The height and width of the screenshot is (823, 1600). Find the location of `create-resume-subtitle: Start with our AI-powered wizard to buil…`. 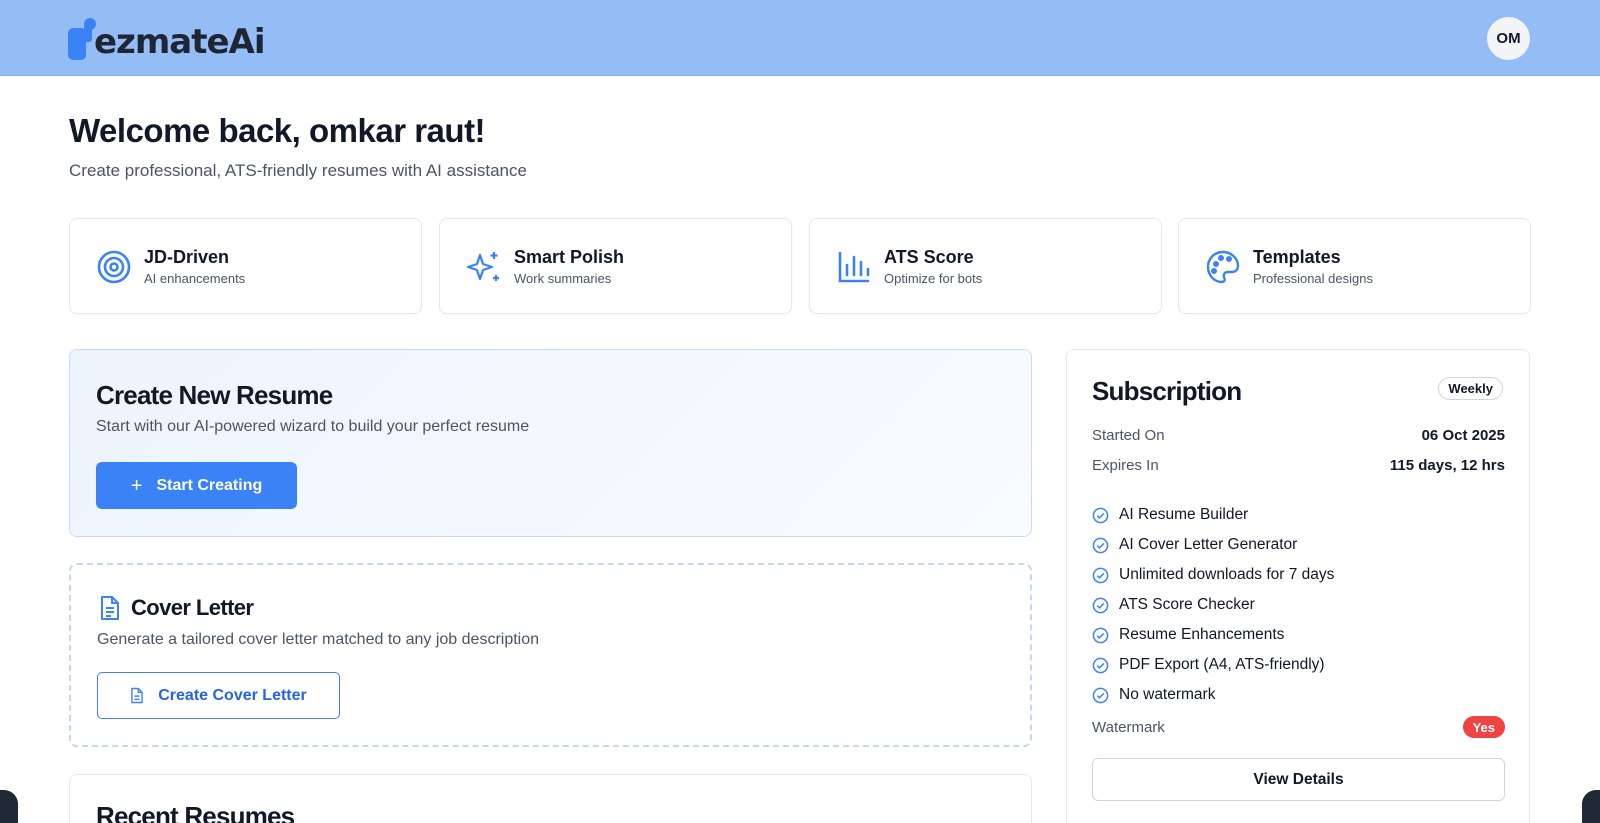

create-resume-subtitle: Start with our AI-powered wizard to buil… is located at coordinates (313, 426).